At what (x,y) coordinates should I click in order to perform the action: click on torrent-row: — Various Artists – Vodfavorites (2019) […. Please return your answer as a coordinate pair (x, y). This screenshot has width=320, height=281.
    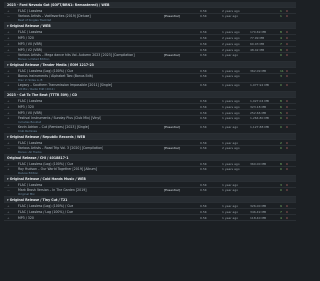
    Looking at the image, I should click on (150, 18).